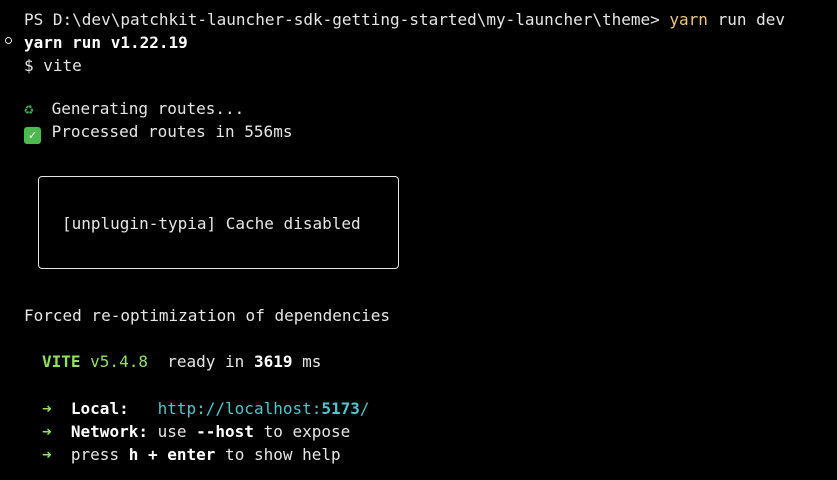 This screenshot has height=480, width=837. What do you see at coordinates (99, 408) in the screenshot?
I see `local-label: Local:` at bounding box center [99, 408].